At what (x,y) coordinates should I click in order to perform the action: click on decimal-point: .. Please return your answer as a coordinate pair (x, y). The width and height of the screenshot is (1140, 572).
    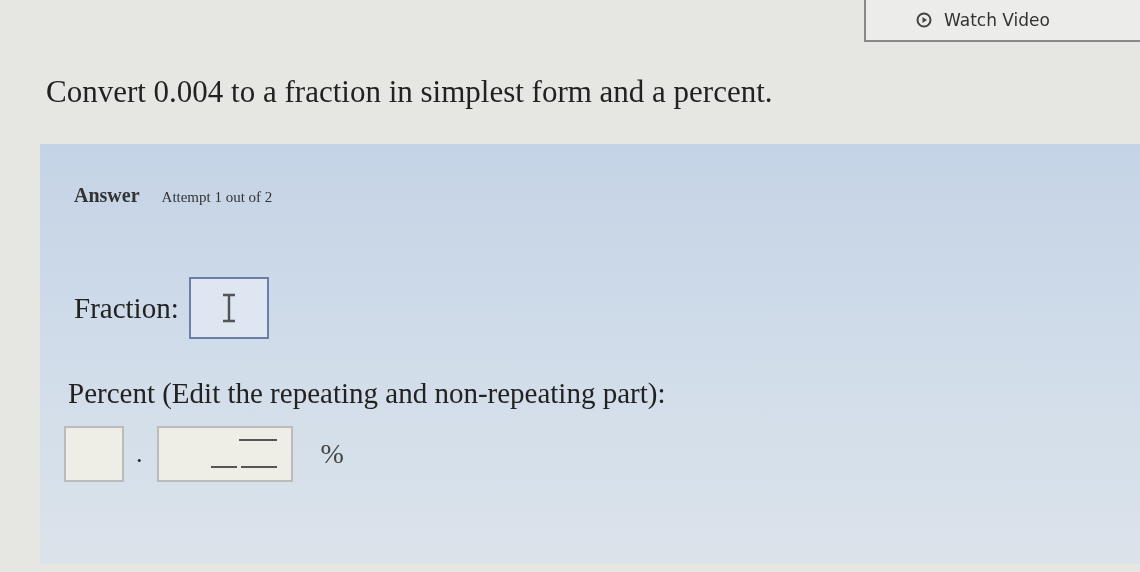
    Looking at the image, I should click on (139, 454).